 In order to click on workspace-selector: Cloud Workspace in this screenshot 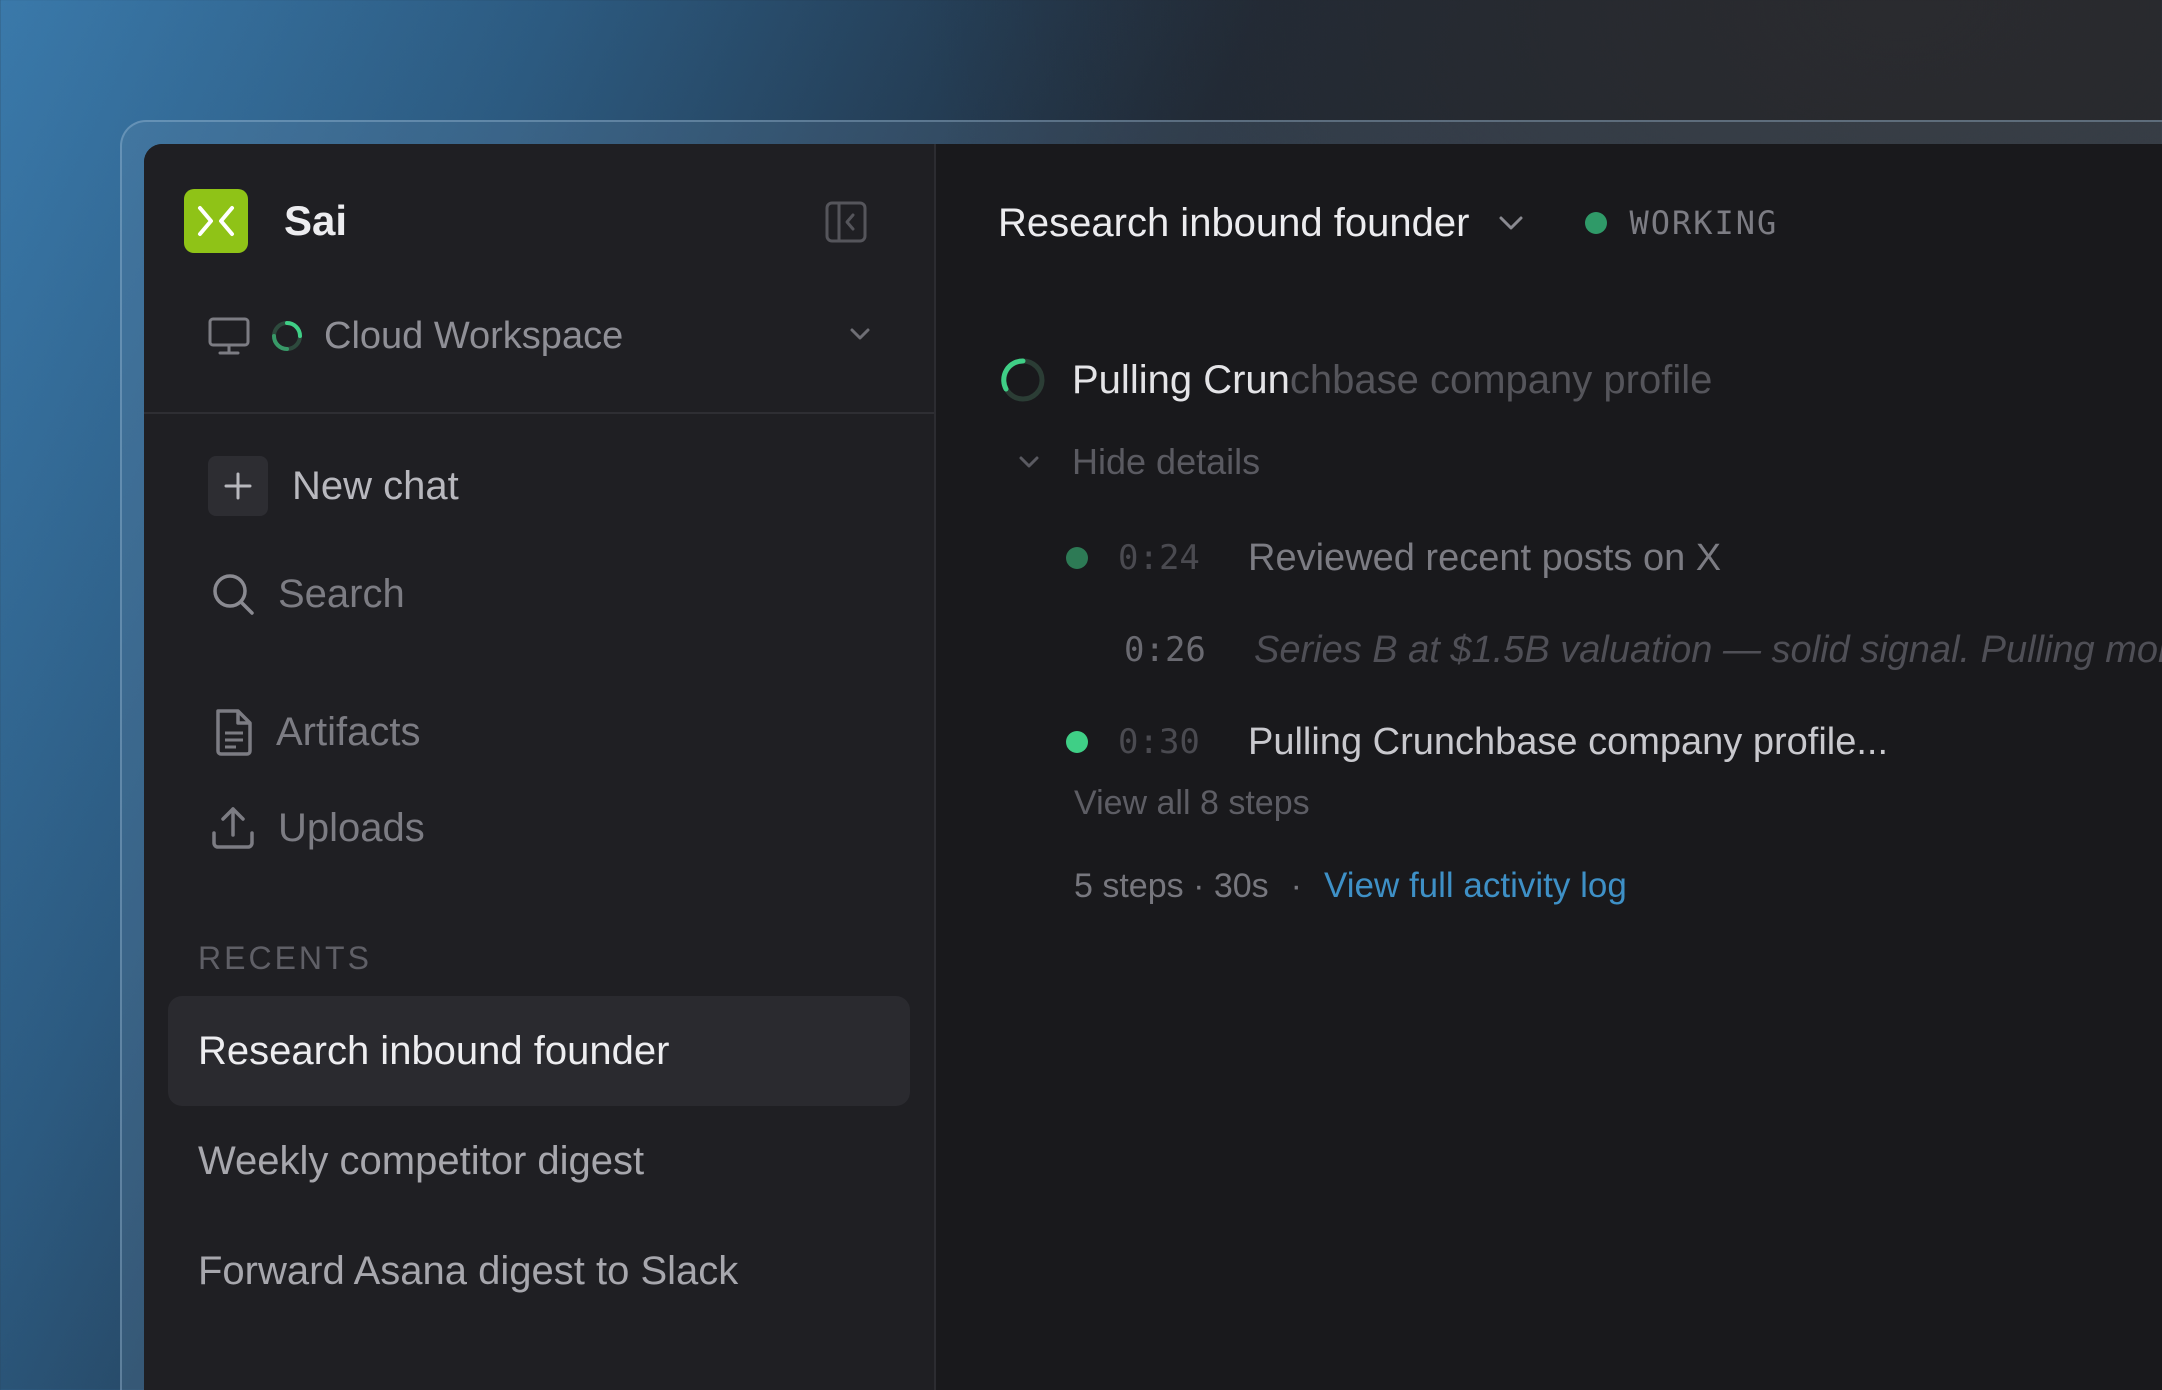, I will do `click(541, 336)`.